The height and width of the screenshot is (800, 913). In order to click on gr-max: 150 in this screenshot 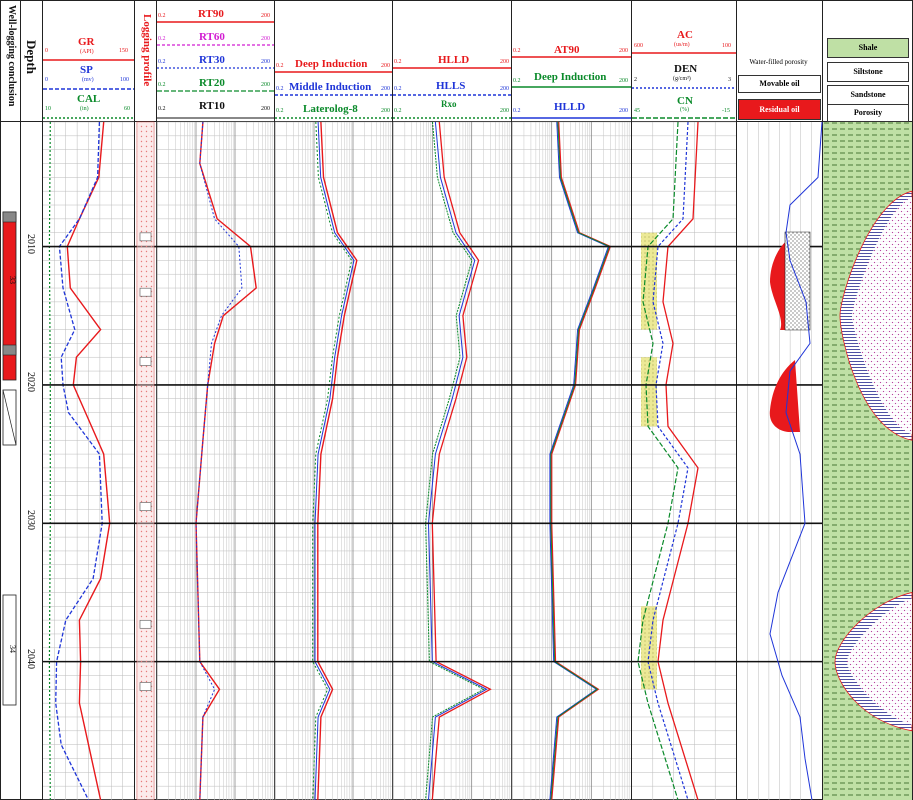, I will do `click(123, 51)`.